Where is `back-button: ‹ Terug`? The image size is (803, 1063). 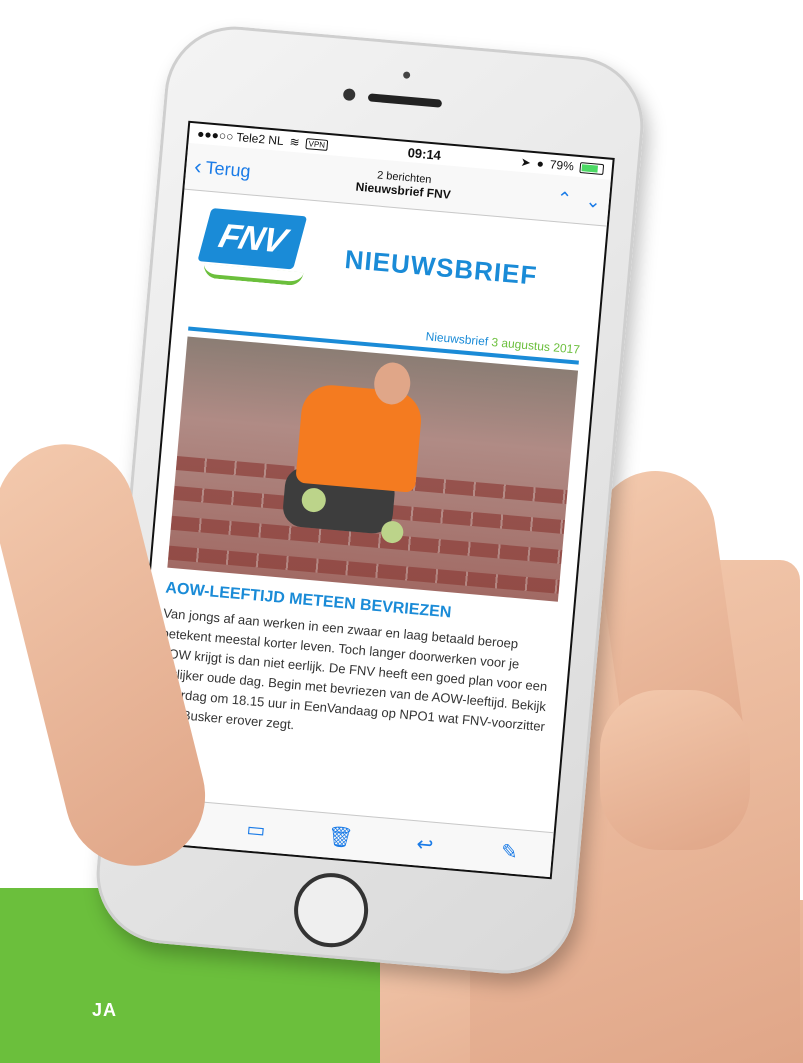
back-button: ‹ Terug is located at coordinates (222, 168).